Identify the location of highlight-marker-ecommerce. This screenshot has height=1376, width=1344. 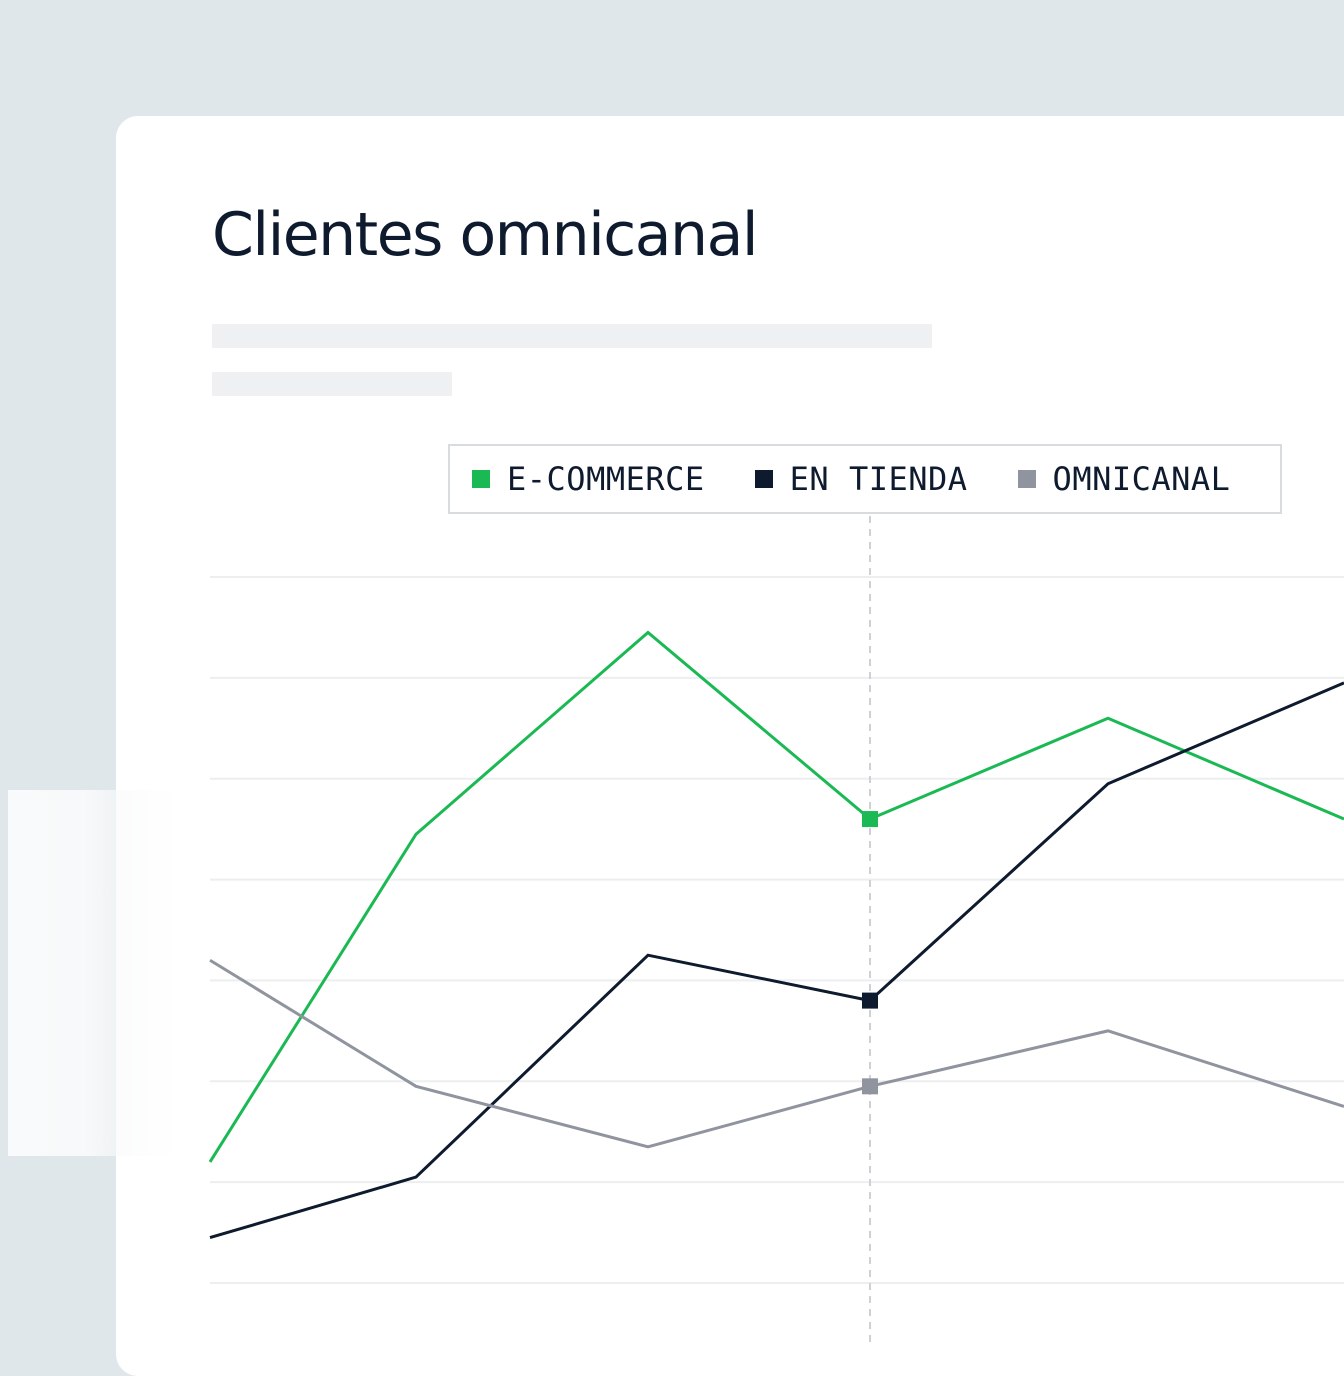
(870, 819).